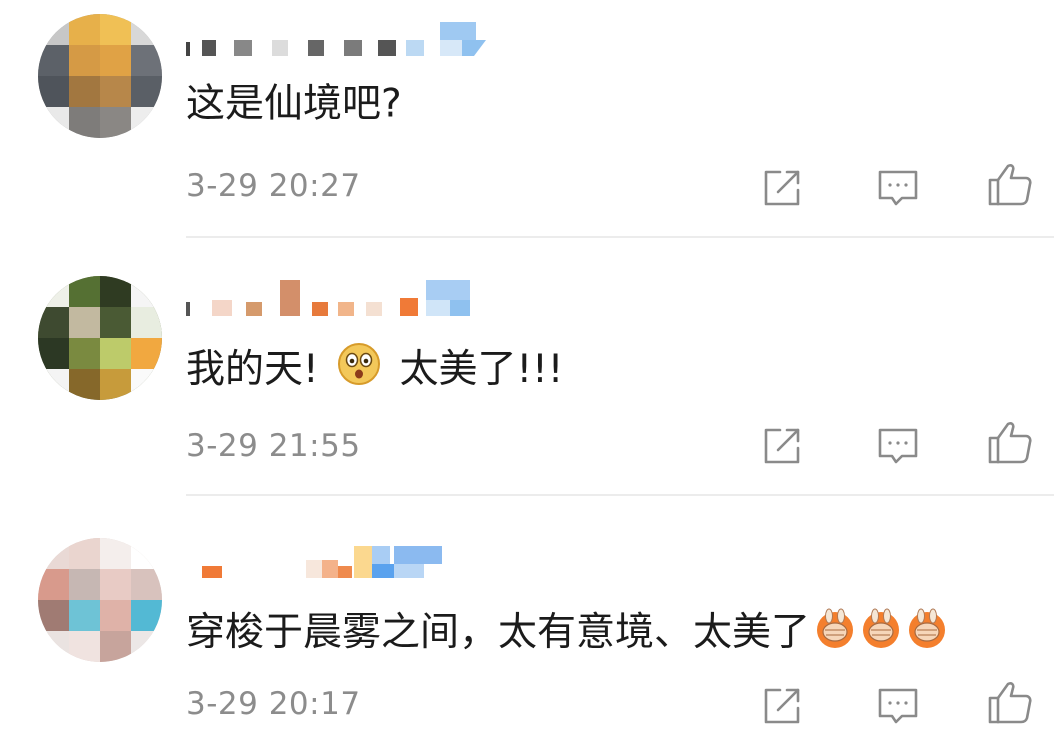 The width and height of the screenshot is (1054, 750). I want to click on comment-text: 穿梭于晨雾之间，太有意境、太美了, so click(568, 633).